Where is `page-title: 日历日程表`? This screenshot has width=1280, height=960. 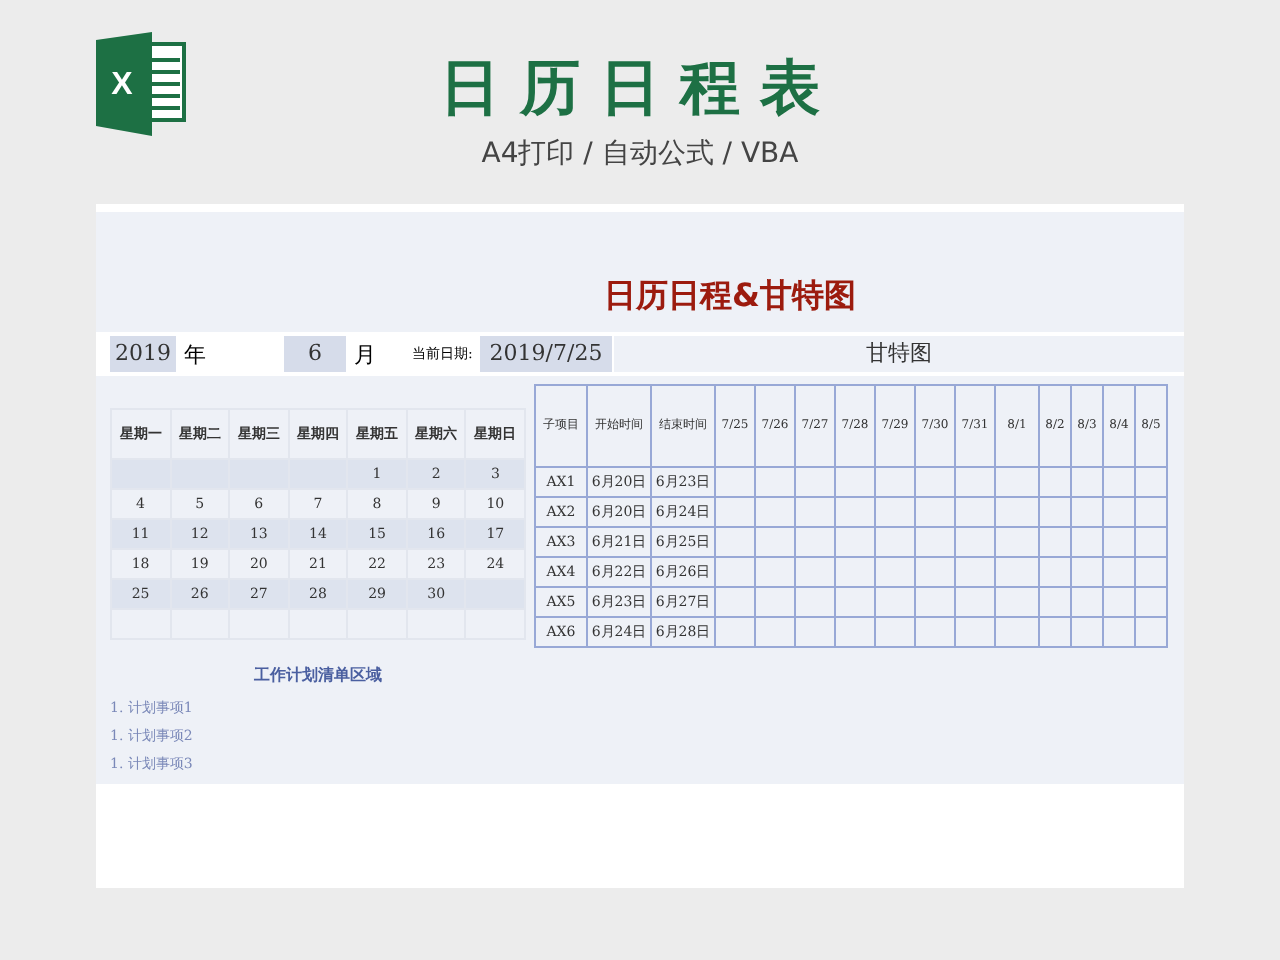 page-title: 日历日程表 is located at coordinates (640, 90).